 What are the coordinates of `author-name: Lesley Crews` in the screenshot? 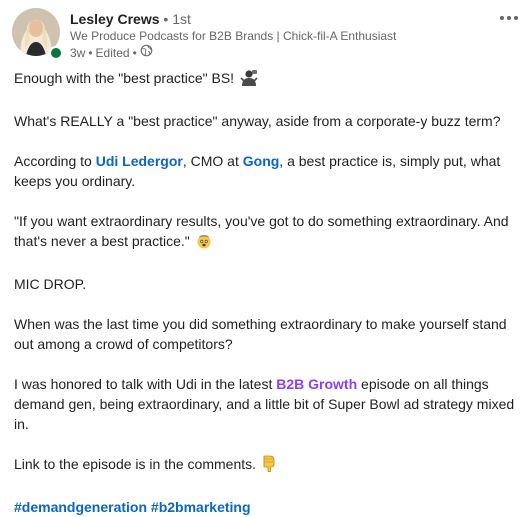 It's located at (115, 19).